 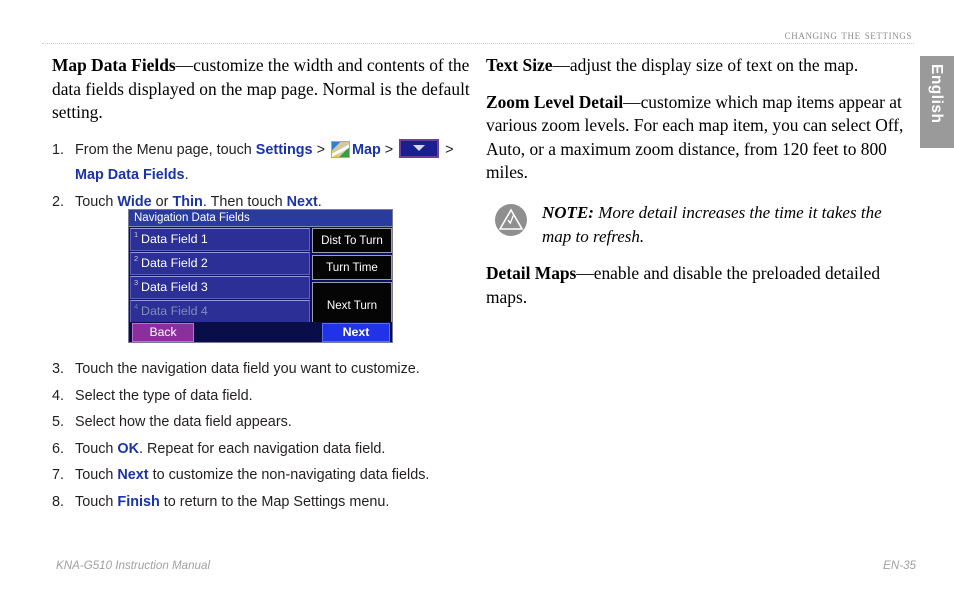 What do you see at coordinates (568, 212) in the screenshot?
I see `note-label: NOTE:` at bounding box center [568, 212].